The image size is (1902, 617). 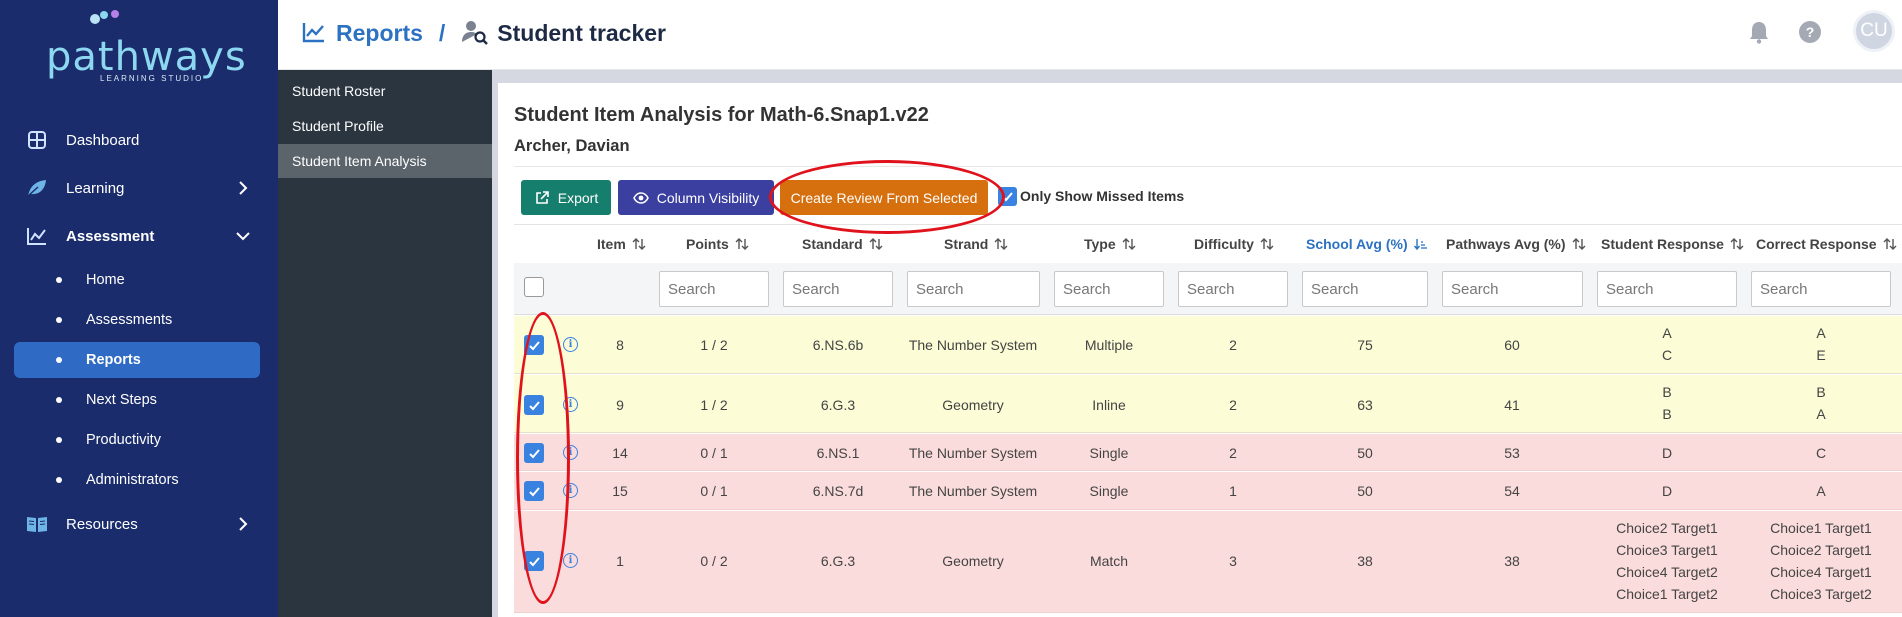 What do you see at coordinates (717, 244) in the screenshot?
I see `column-header-points: Points` at bounding box center [717, 244].